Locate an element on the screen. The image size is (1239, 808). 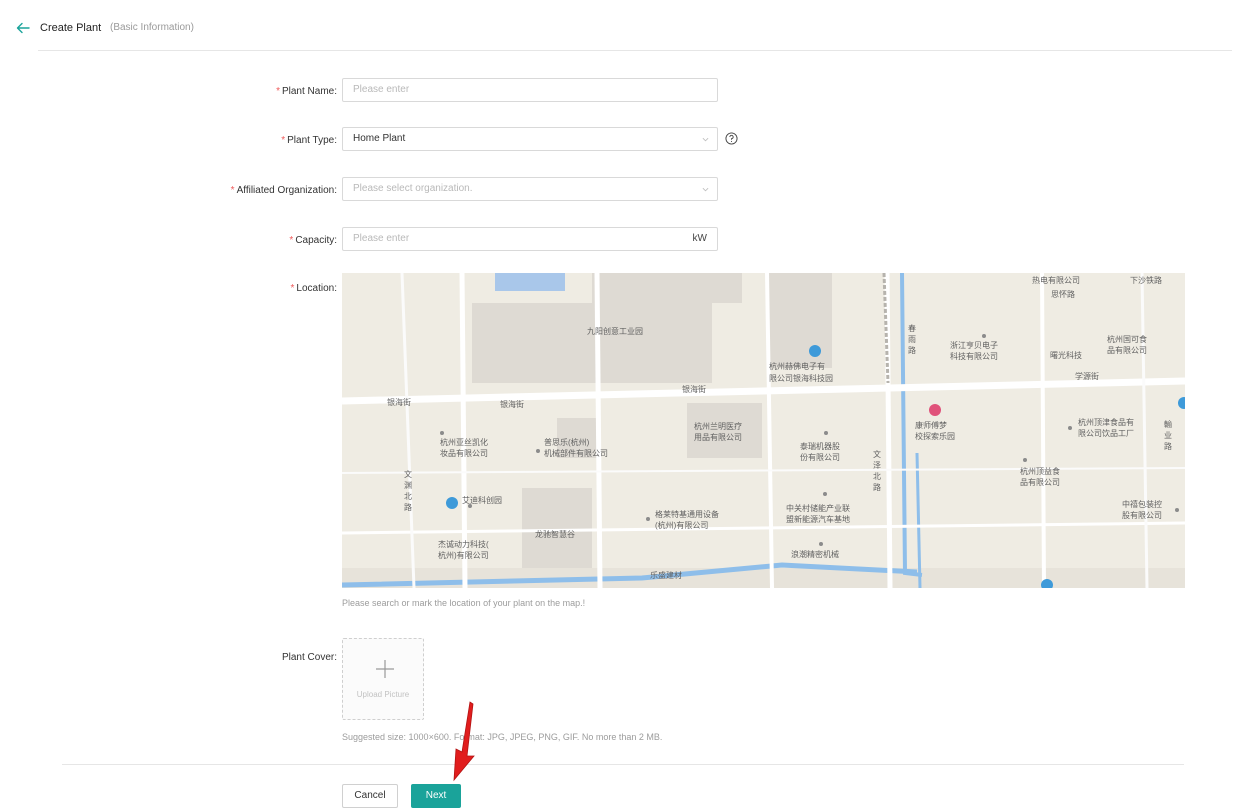
organization-select: Please select organization. is located at coordinates (530, 189).